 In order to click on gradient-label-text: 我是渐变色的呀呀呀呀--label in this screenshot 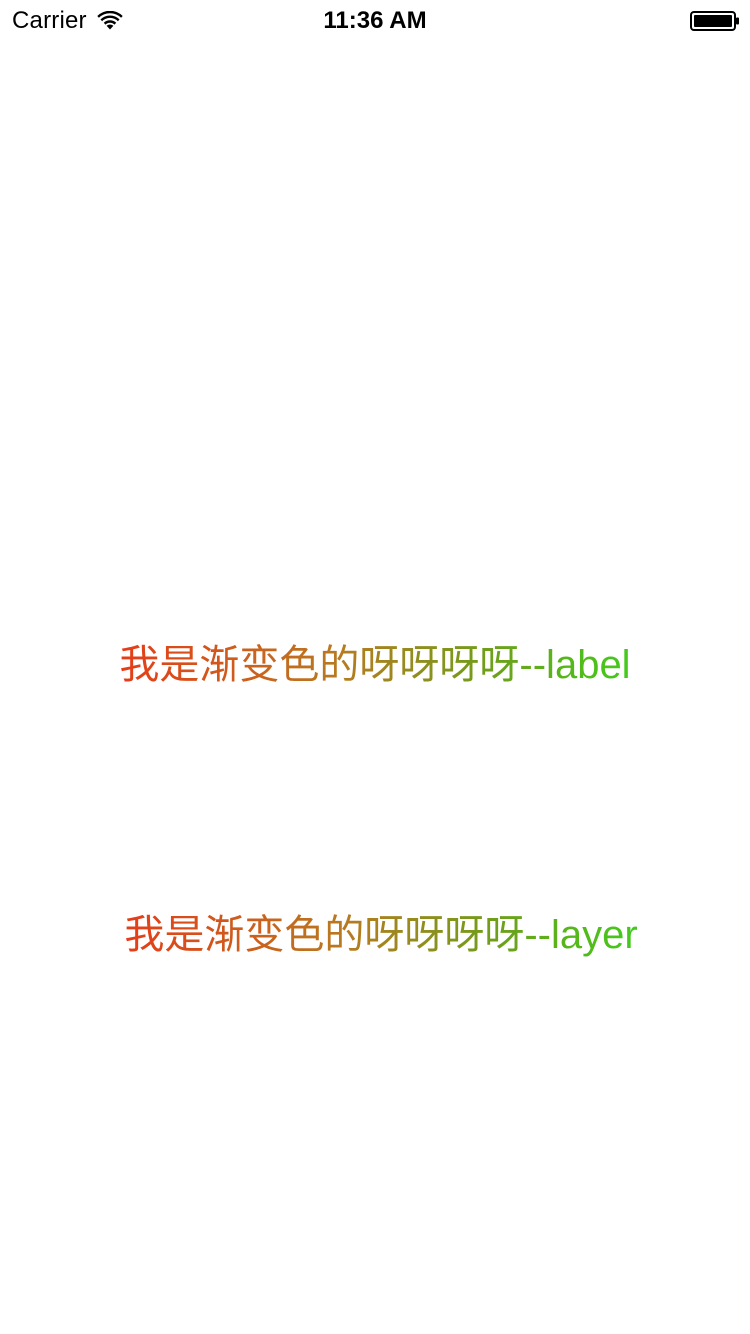, I will do `click(375, 665)`.